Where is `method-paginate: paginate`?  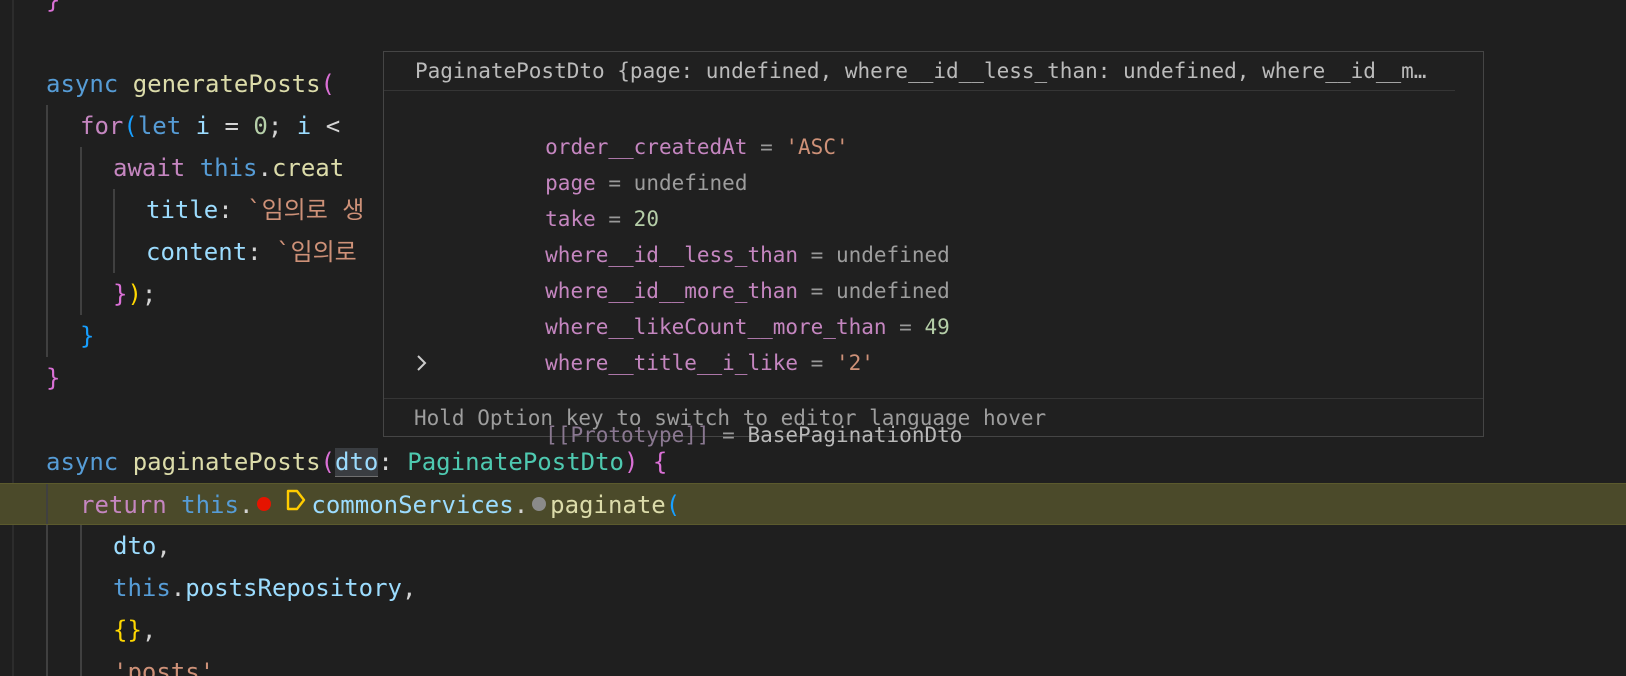 method-paginate: paginate is located at coordinates (608, 505).